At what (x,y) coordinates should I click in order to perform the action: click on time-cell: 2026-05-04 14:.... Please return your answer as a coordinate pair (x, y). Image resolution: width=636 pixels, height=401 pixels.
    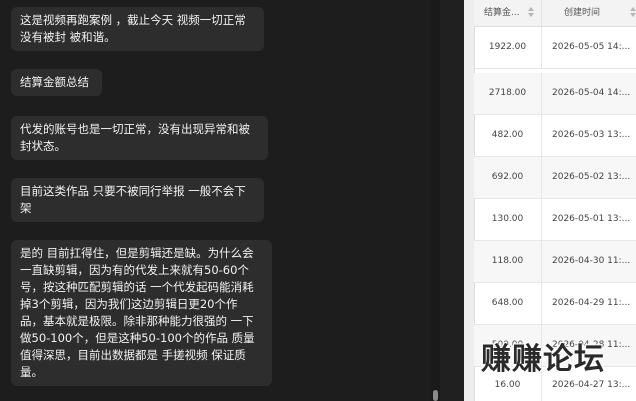
    Looking at the image, I should click on (591, 93).